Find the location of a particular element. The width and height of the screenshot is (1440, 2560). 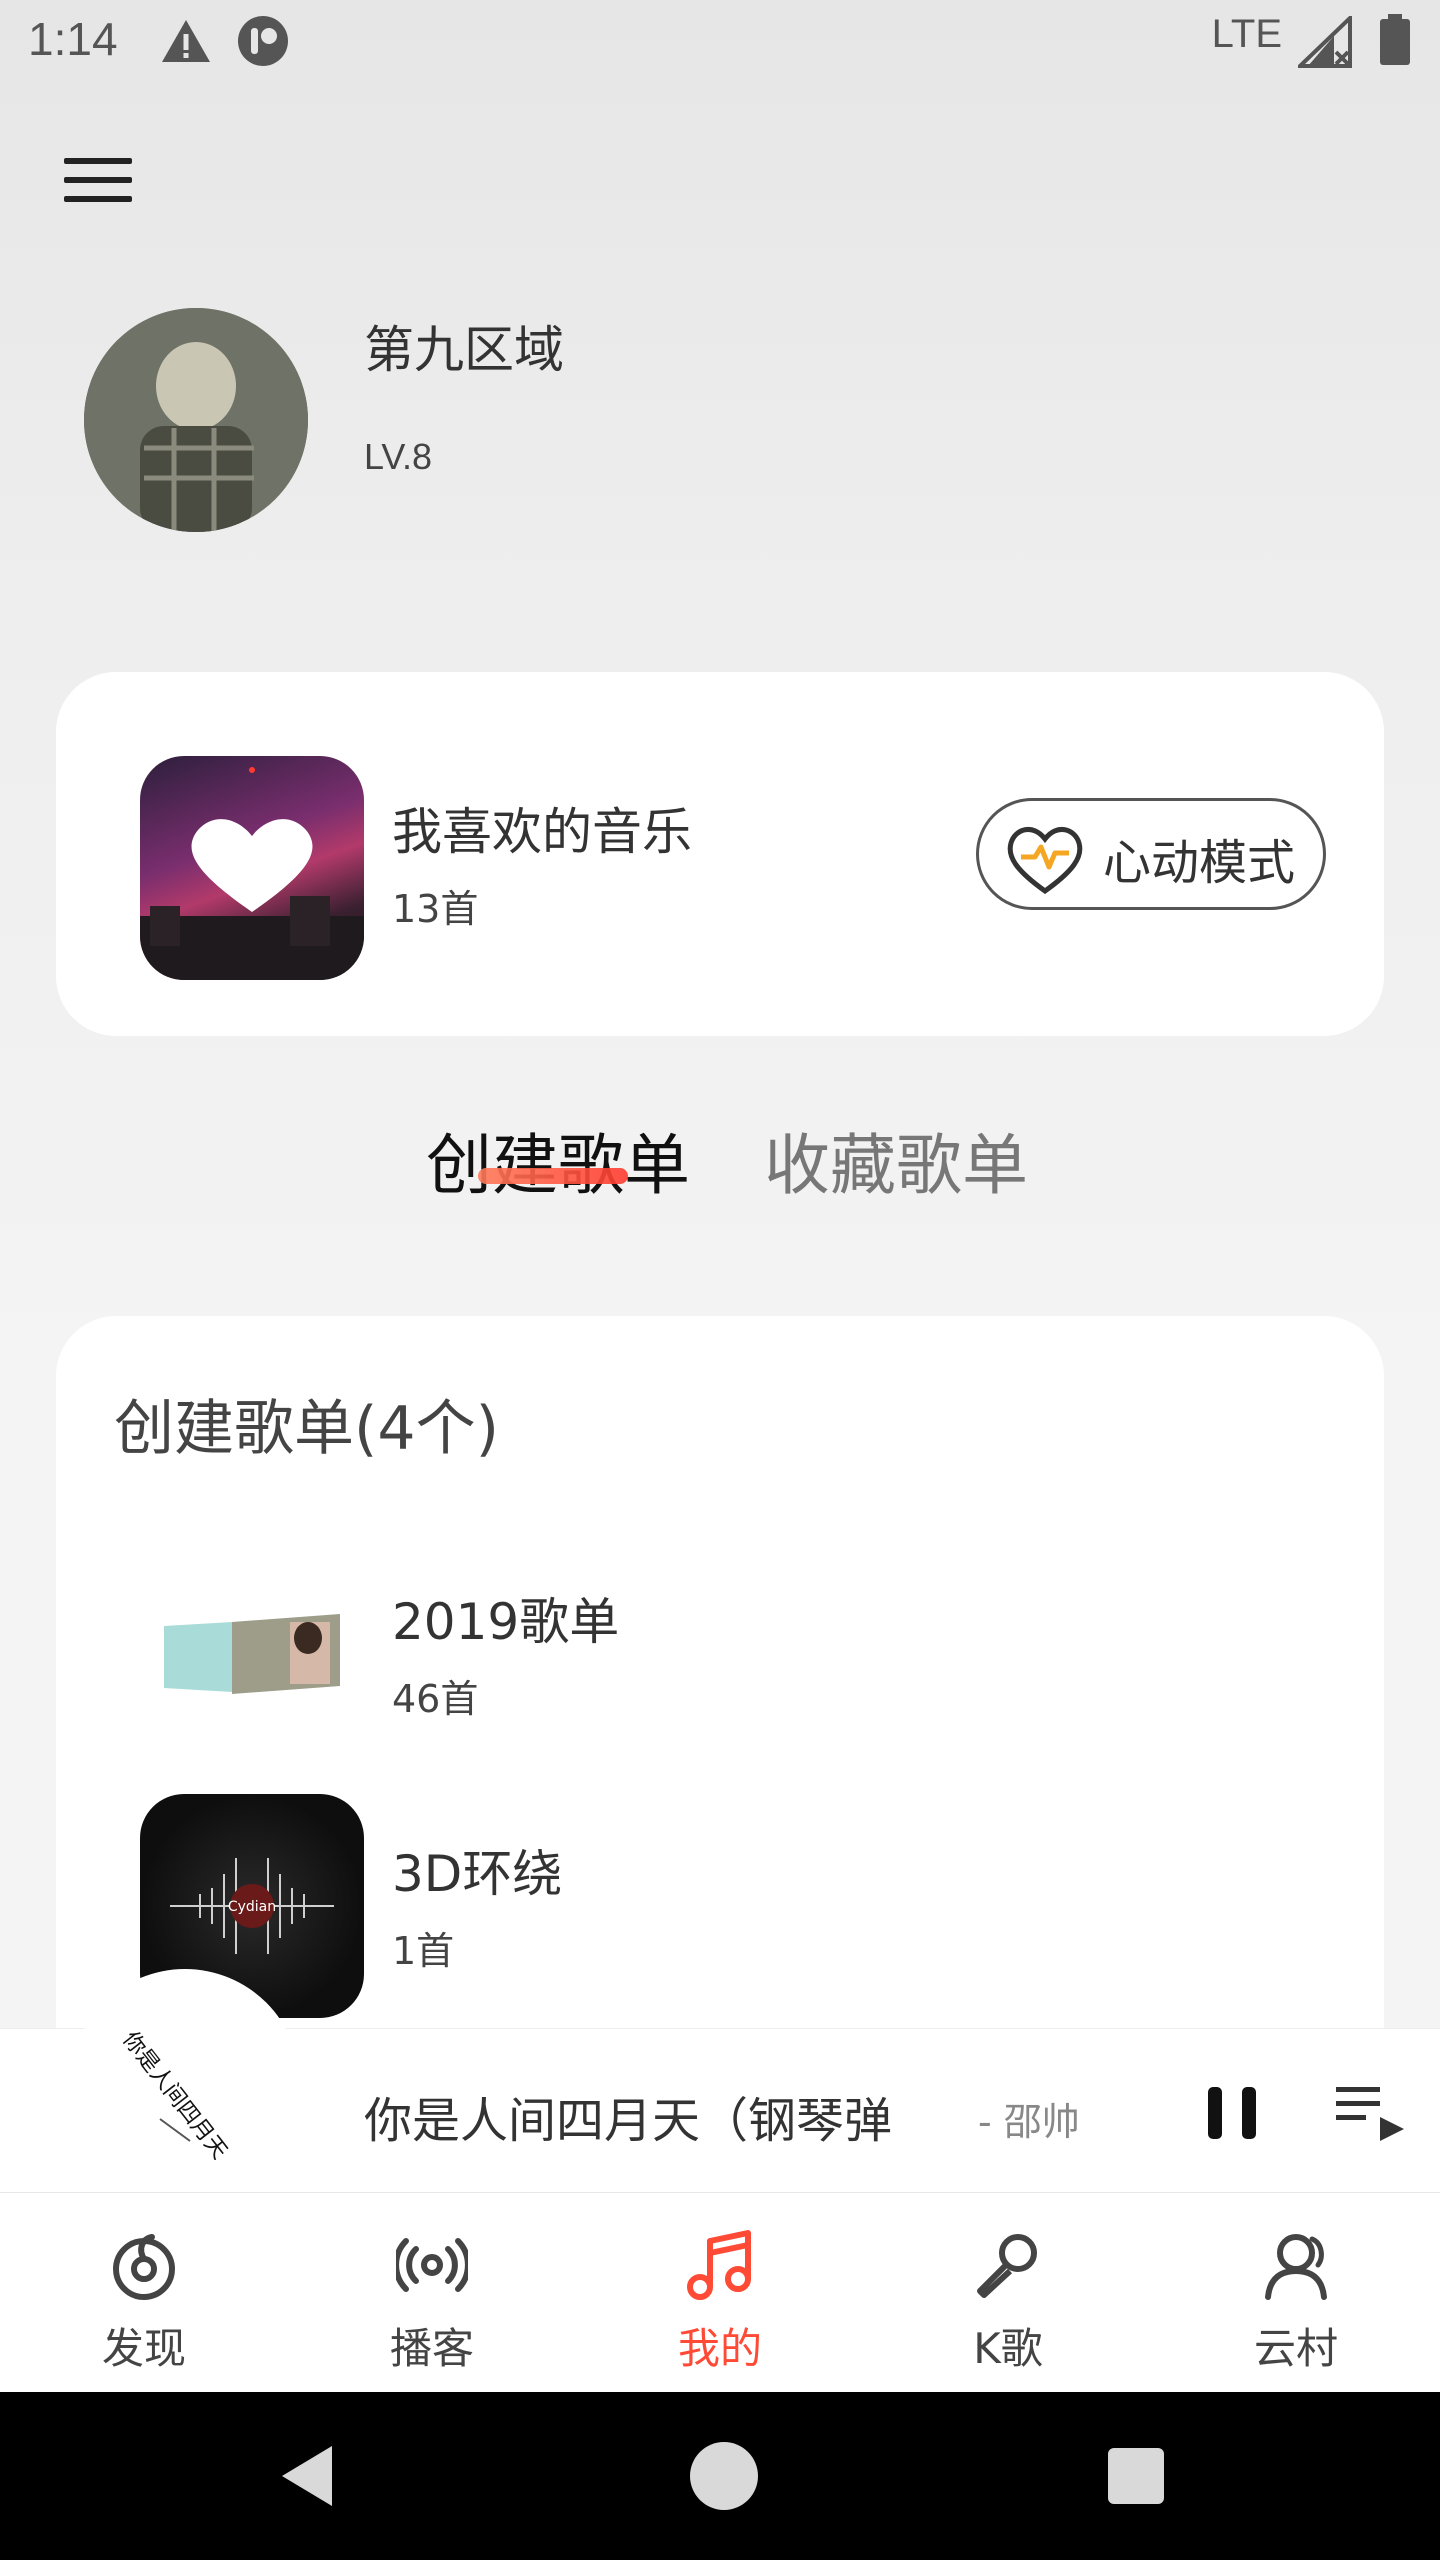

heart-pulse-icon is located at coordinates (1045, 861).